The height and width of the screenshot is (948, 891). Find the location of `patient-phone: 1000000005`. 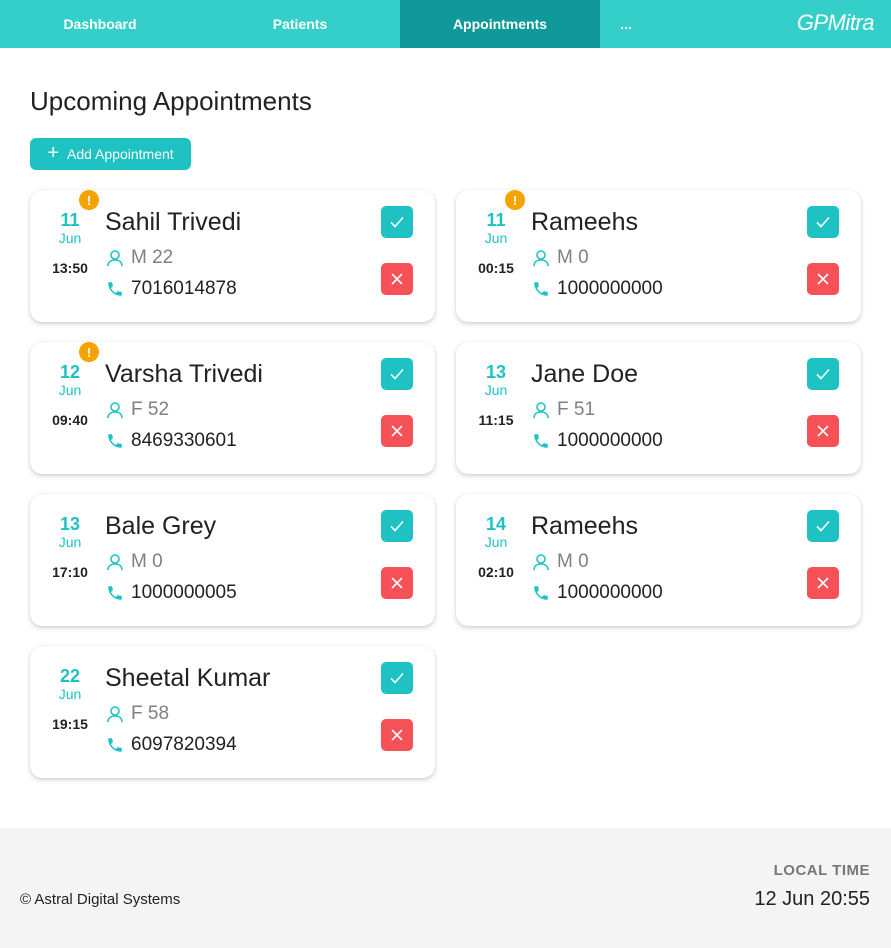

patient-phone: 1000000005 is located at coordinates (171, 593).